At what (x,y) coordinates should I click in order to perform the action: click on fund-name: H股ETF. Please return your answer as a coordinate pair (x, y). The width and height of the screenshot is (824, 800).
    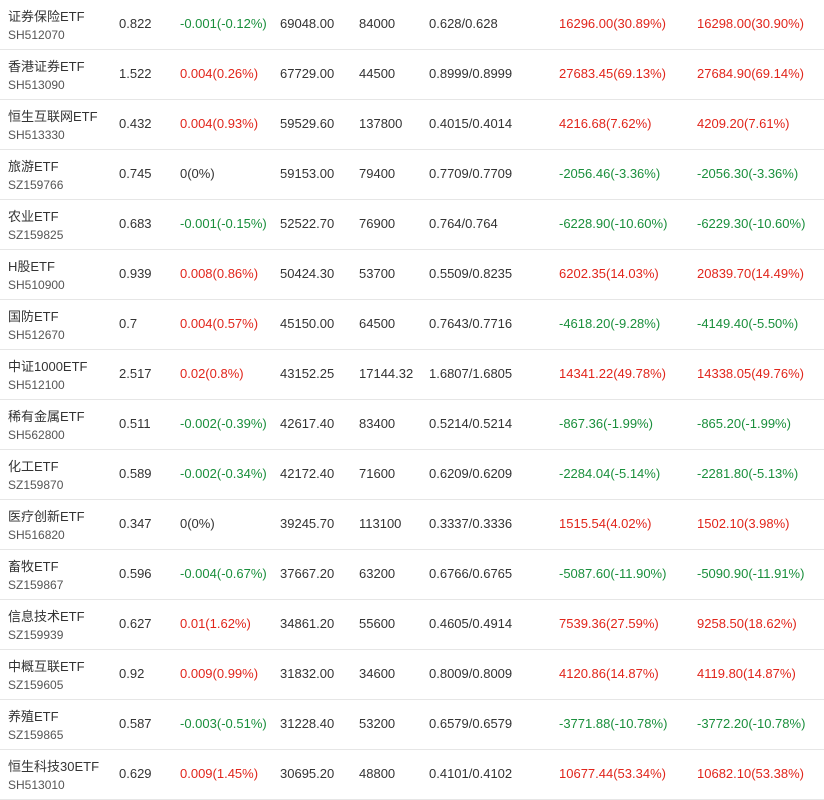
    Looking at the image, I should click on (36, 266).